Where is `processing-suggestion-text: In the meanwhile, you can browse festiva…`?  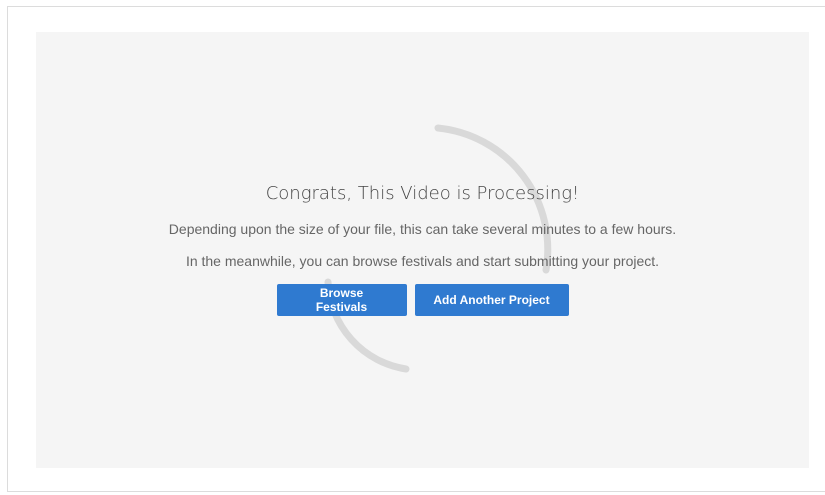
processing-suggestion-text: In the meanwhile, you can browse festiva… is located at coordinates (422, 261).